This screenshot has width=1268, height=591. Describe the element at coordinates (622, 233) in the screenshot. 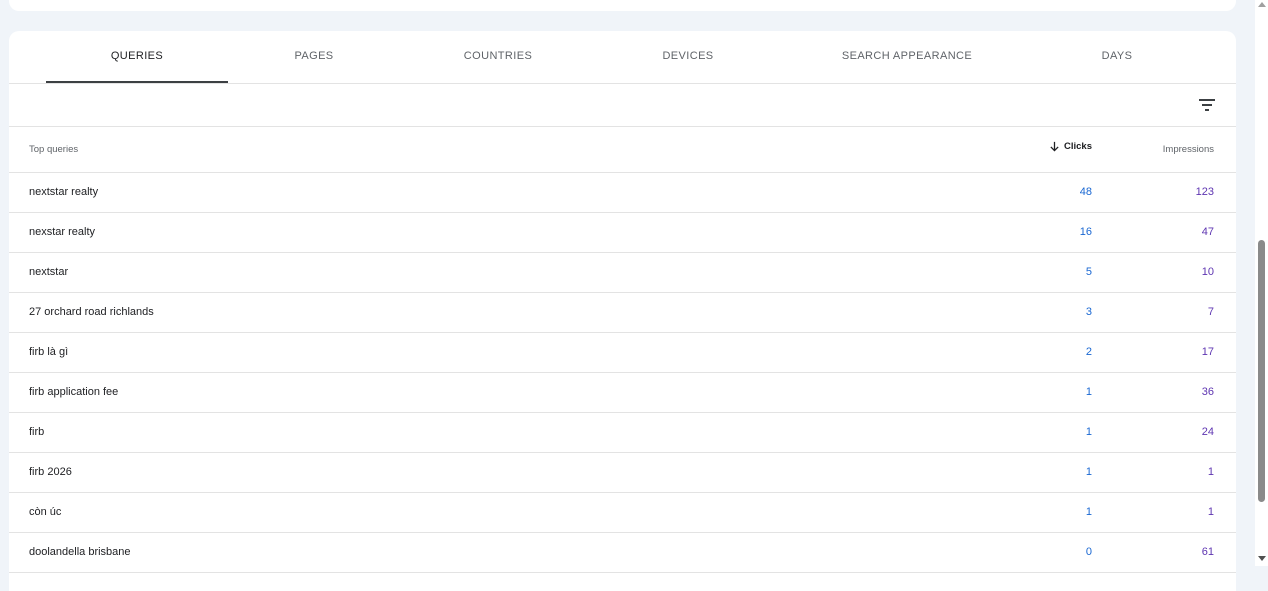

I see `table-row: nexstar realty 16 47` at that location.